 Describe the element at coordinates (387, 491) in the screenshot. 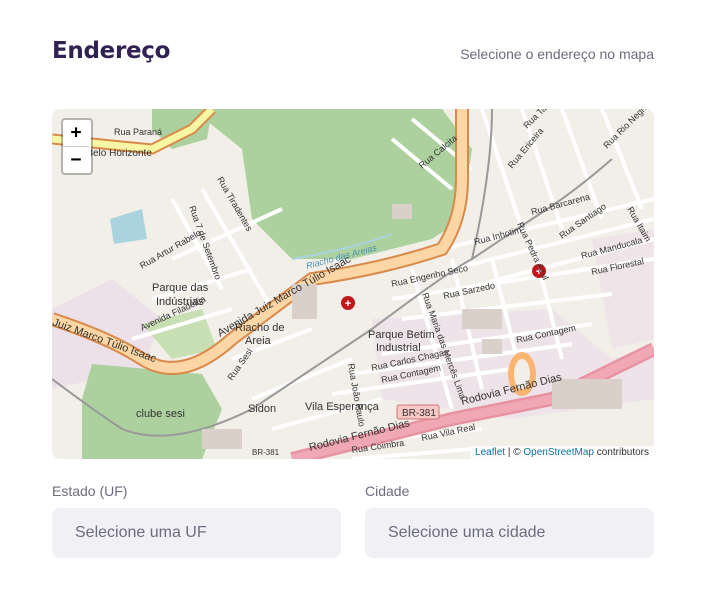

I see `cidade-label: Cidade` at that location.